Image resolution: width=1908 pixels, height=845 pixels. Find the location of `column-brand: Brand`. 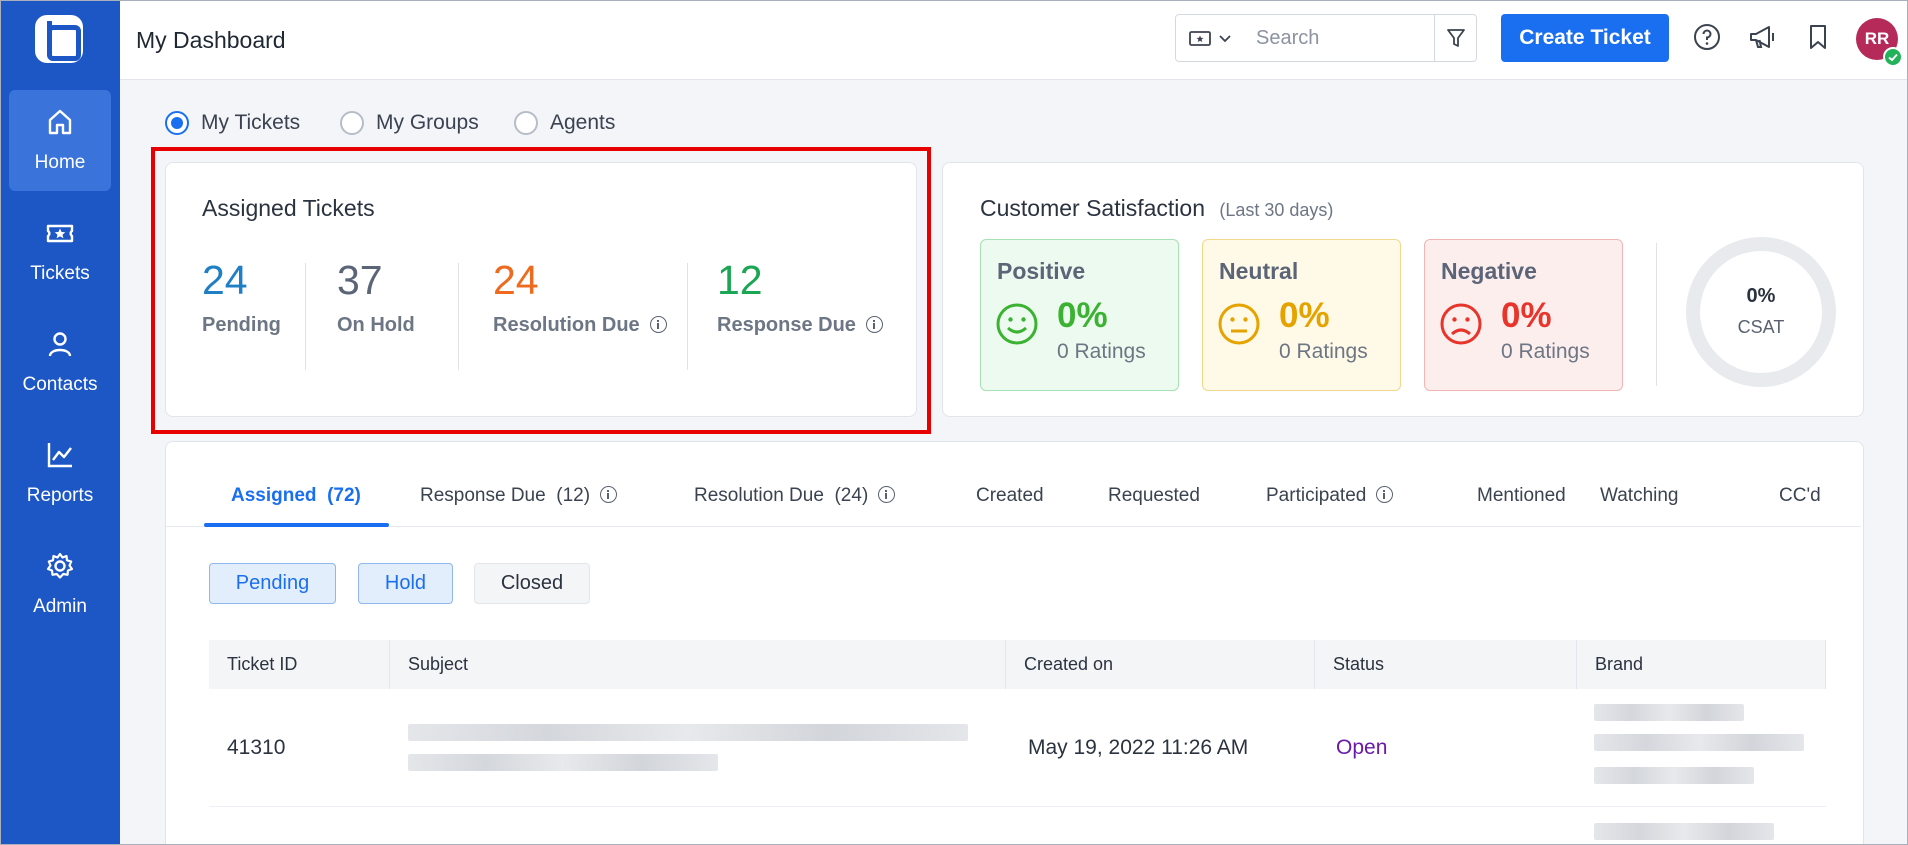

column-brand: Brand is located at coordinates (1701, 664).